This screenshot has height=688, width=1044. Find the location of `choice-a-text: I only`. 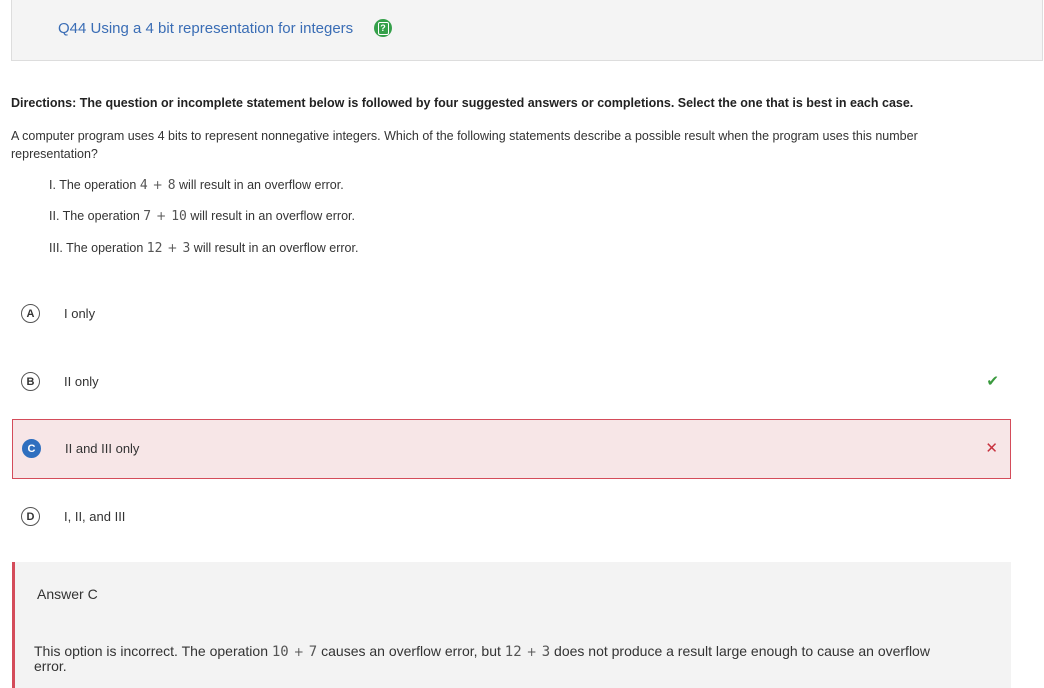

choice-a-text: I only is located at coordinates (80, 313).